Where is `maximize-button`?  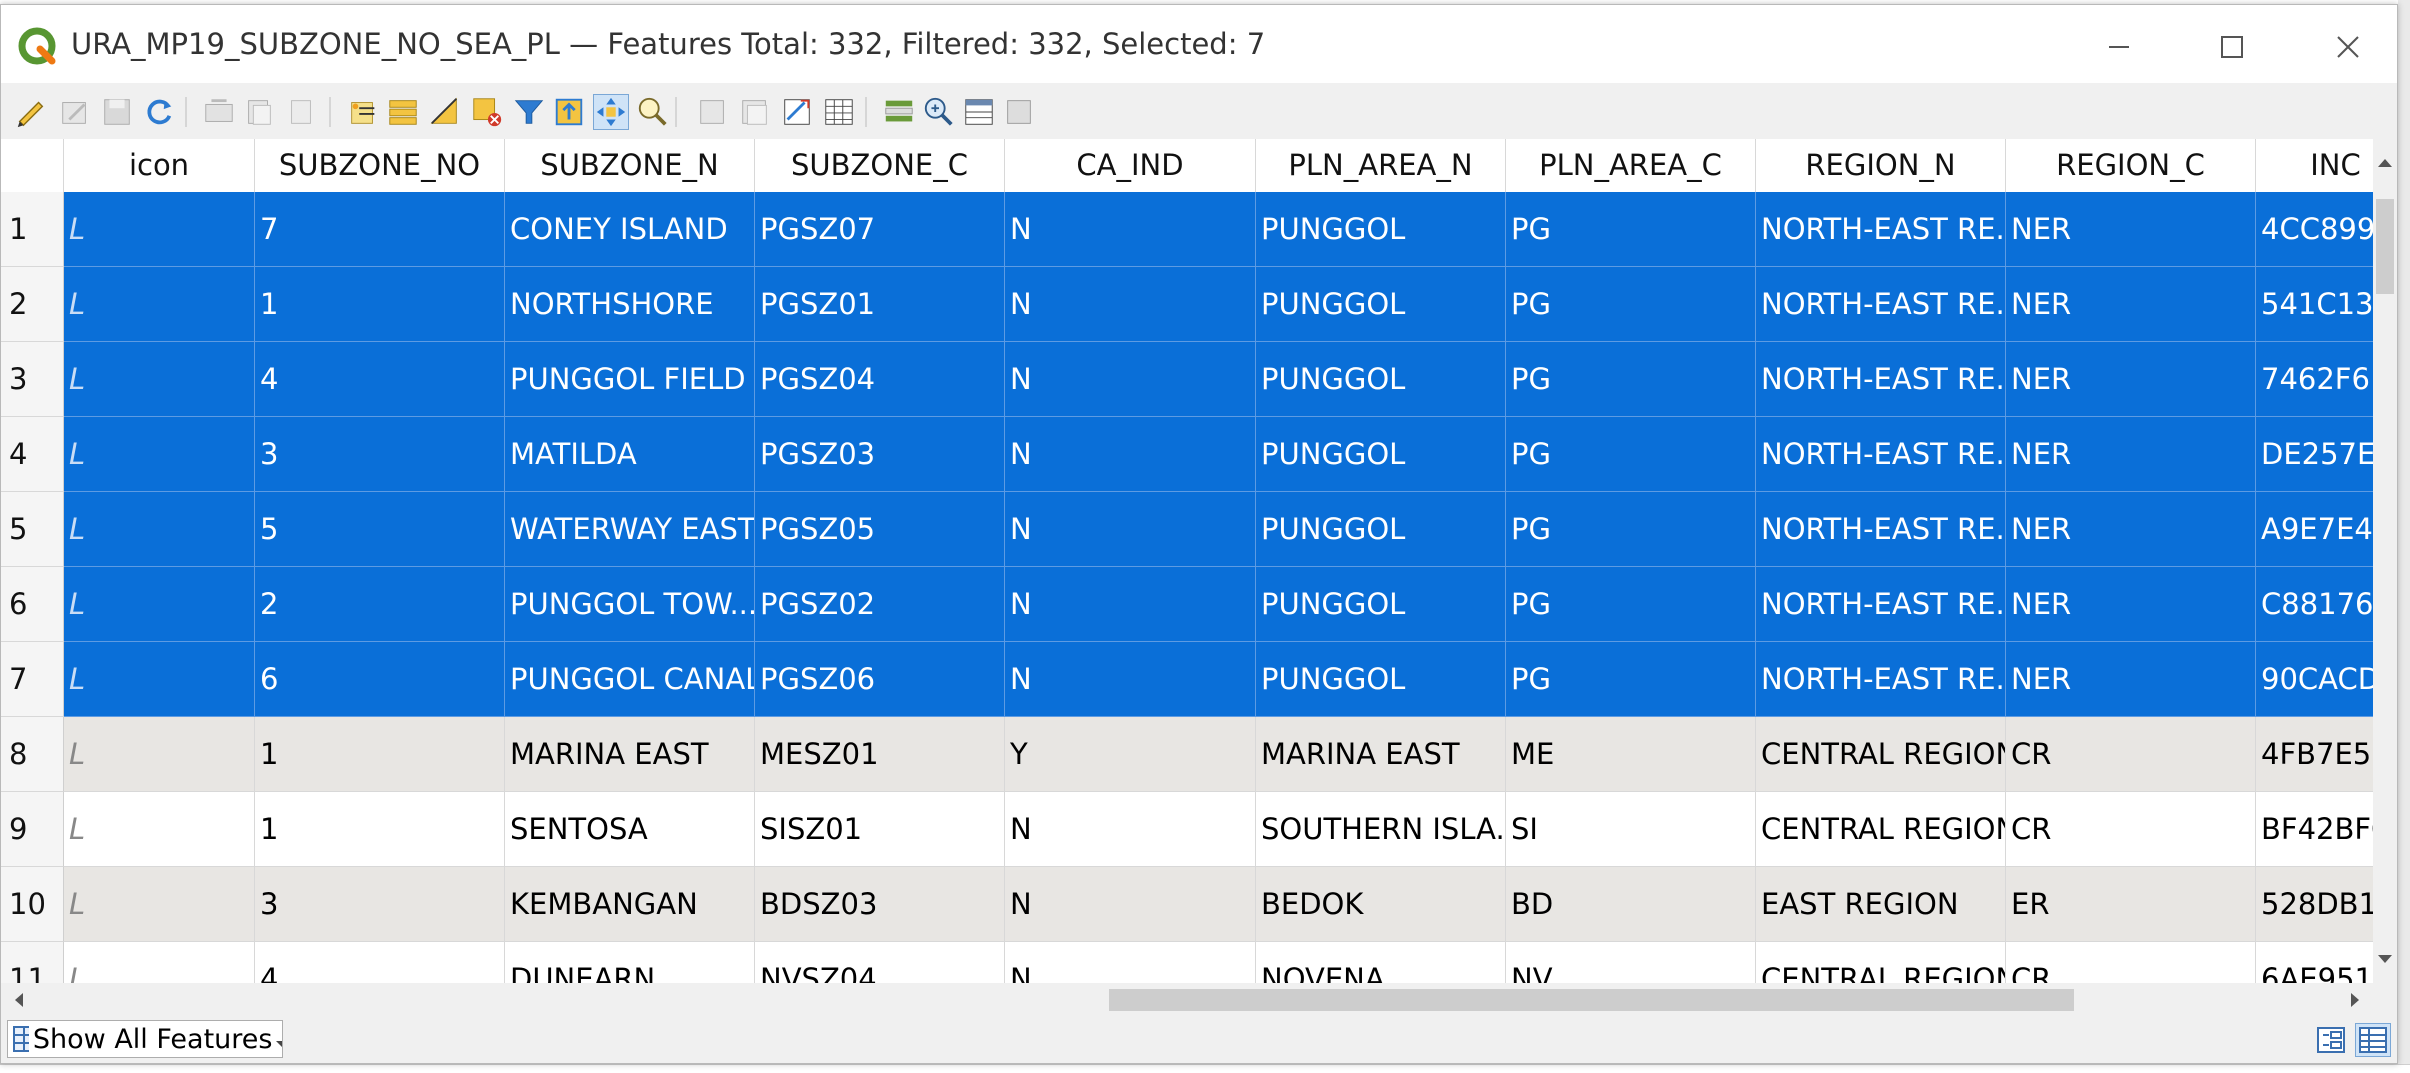
maximize-button is located at coordinates (2232, 47).